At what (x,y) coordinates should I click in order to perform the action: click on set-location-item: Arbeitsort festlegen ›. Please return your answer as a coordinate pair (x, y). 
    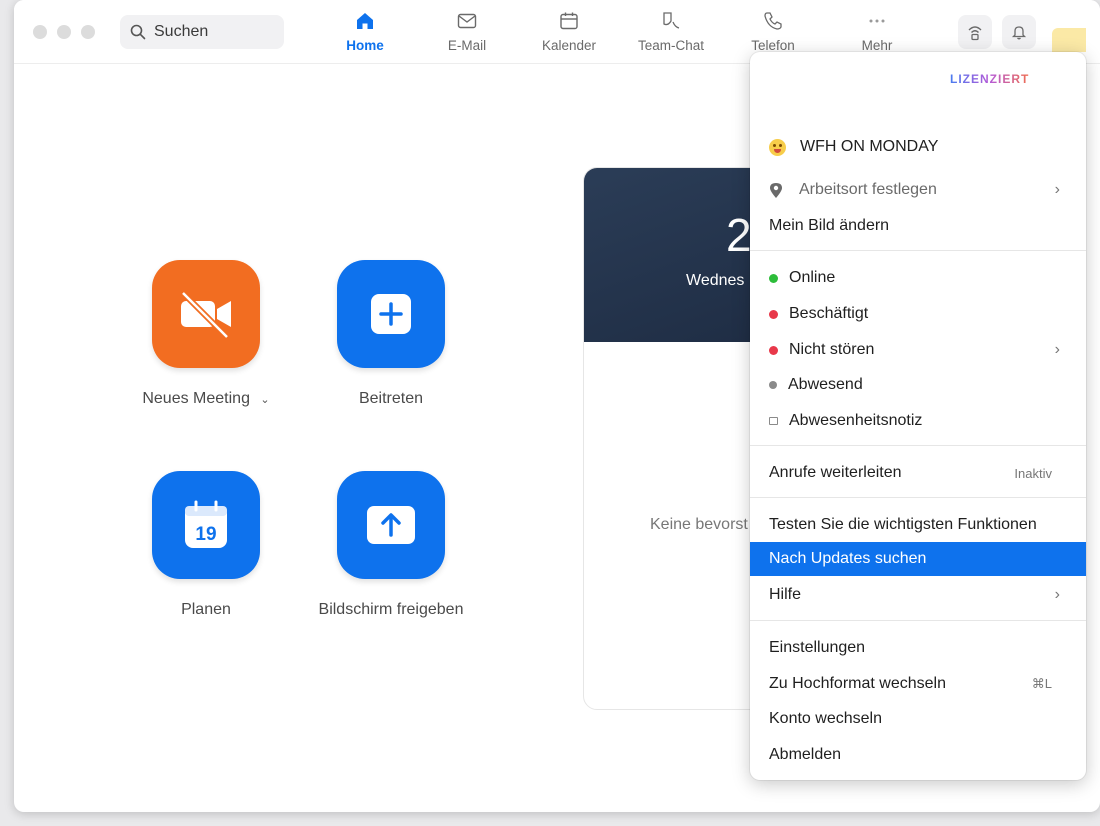
    Looking at the image, I should click on (918, 190).